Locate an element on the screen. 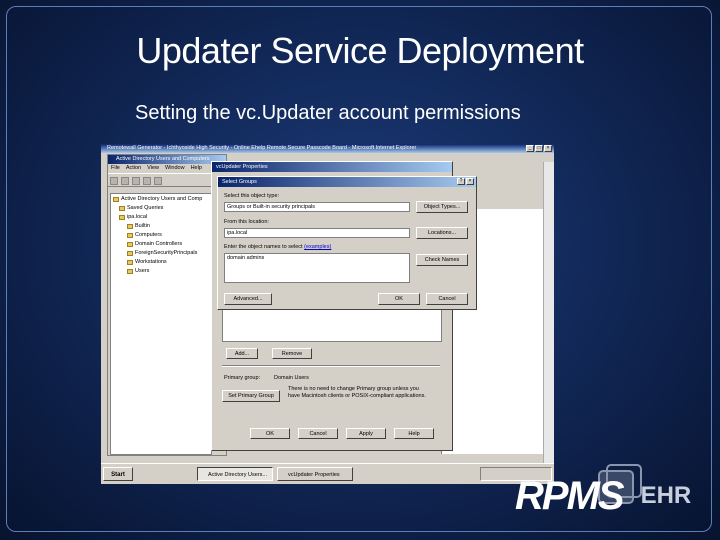 The width and height of the screenshot is (720, 540). object-names-input: domain admins is located at coordinates (317, 268).